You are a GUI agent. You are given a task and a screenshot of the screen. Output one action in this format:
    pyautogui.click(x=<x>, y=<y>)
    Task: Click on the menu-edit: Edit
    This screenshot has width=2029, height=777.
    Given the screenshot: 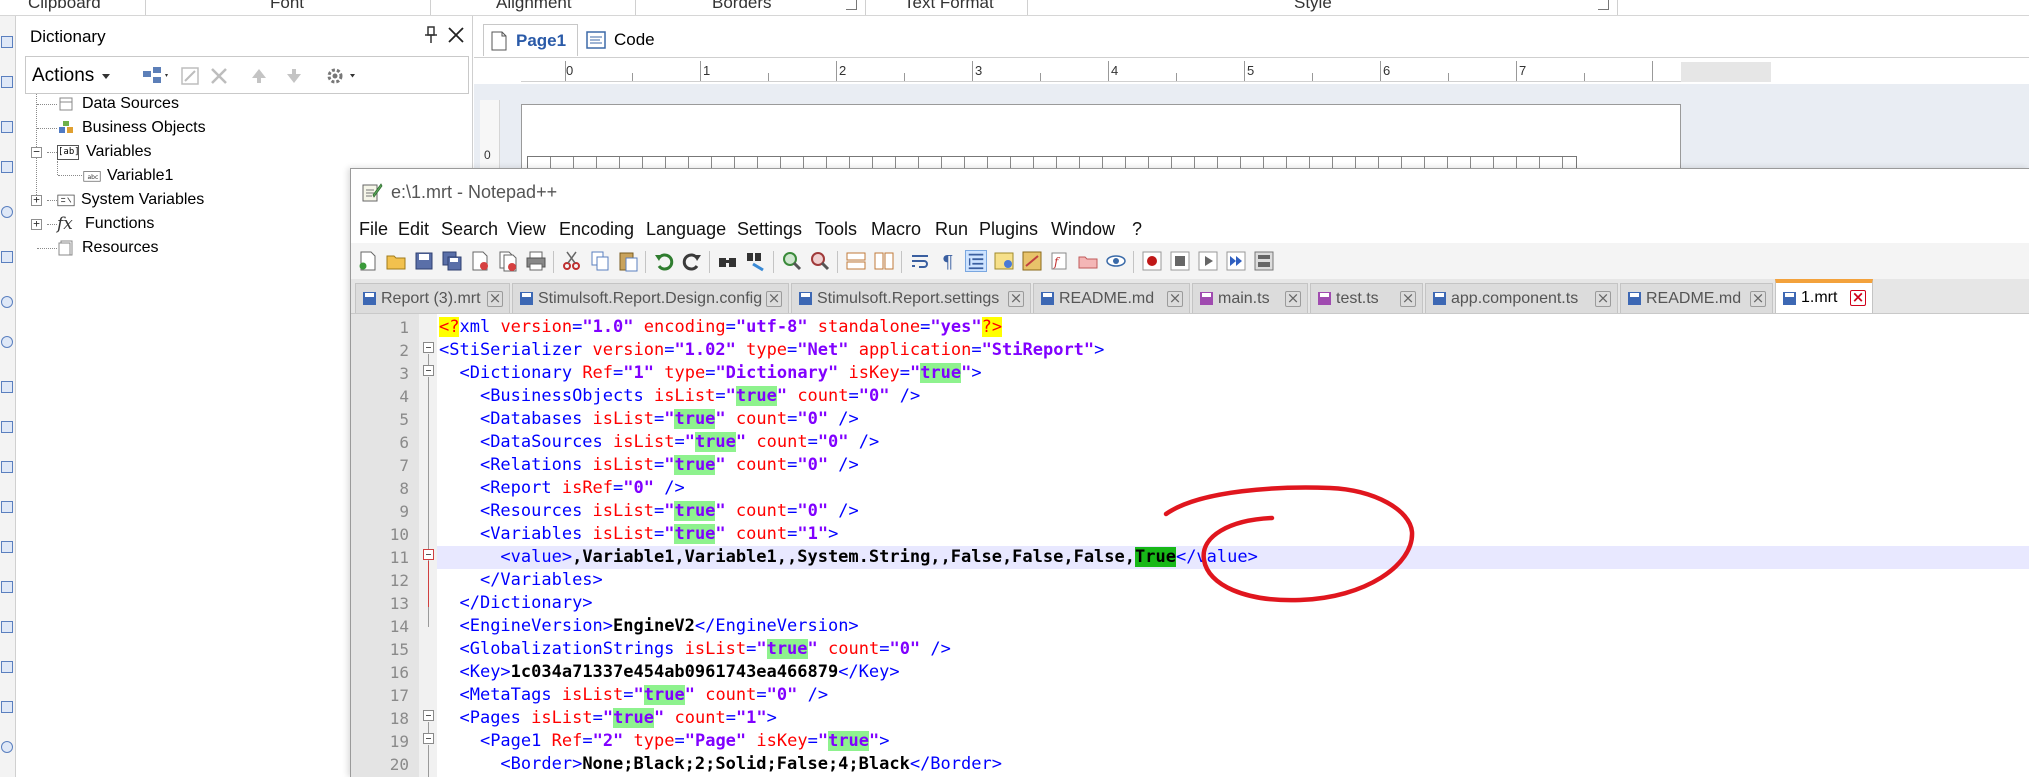 What is the action you would take?
    pyautogui.click(x=413, y=229)
    